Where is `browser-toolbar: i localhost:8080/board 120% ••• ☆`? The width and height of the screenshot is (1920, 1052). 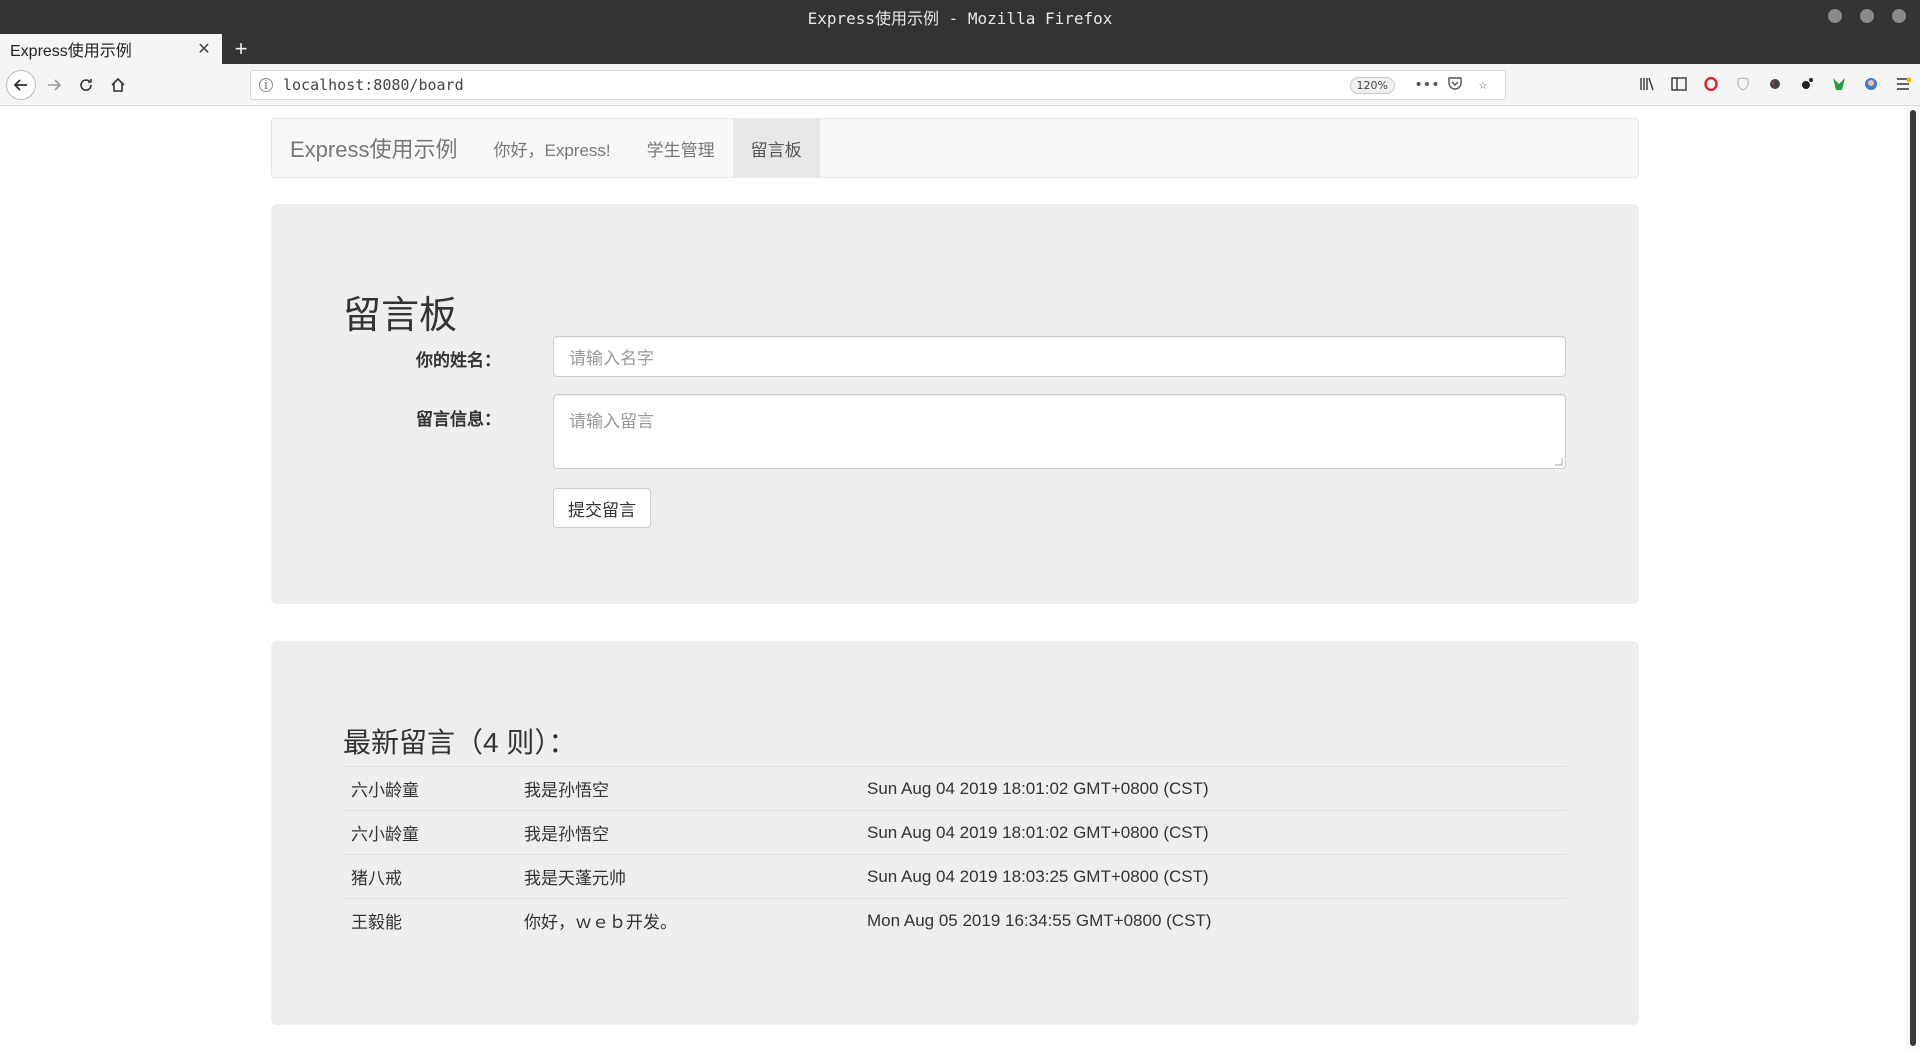
browser-toolbar: i localhost:8080/board 120% ••• ☆ is located at coordinates (960, 85).